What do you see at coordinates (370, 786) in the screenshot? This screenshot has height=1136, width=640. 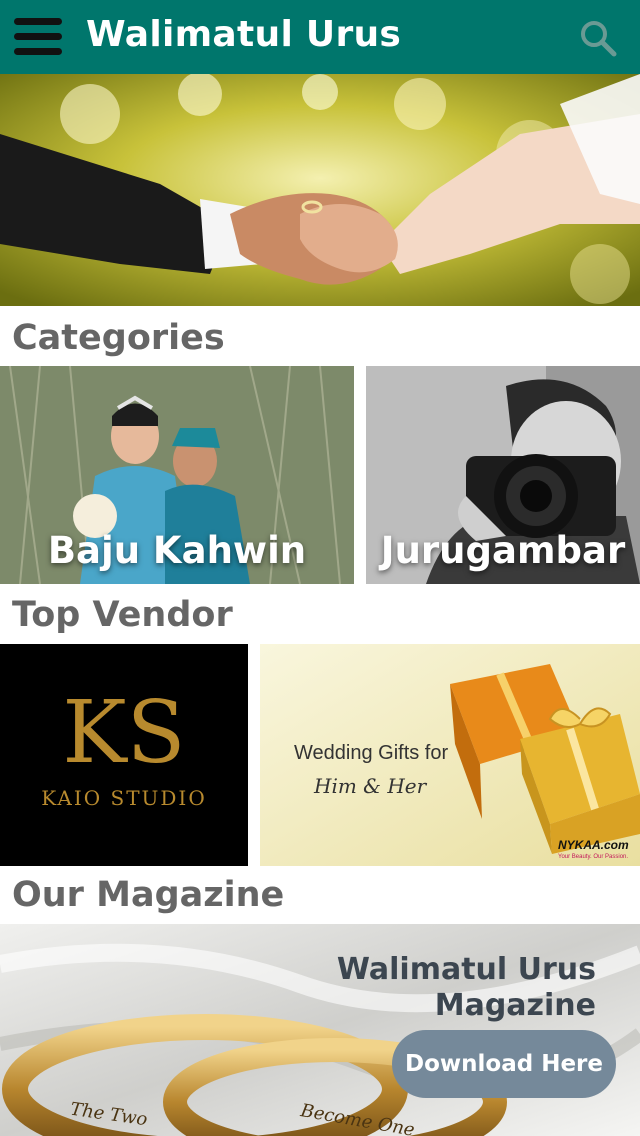 I see `gift-subline: Him & Her` at bounding box center [370, 786].